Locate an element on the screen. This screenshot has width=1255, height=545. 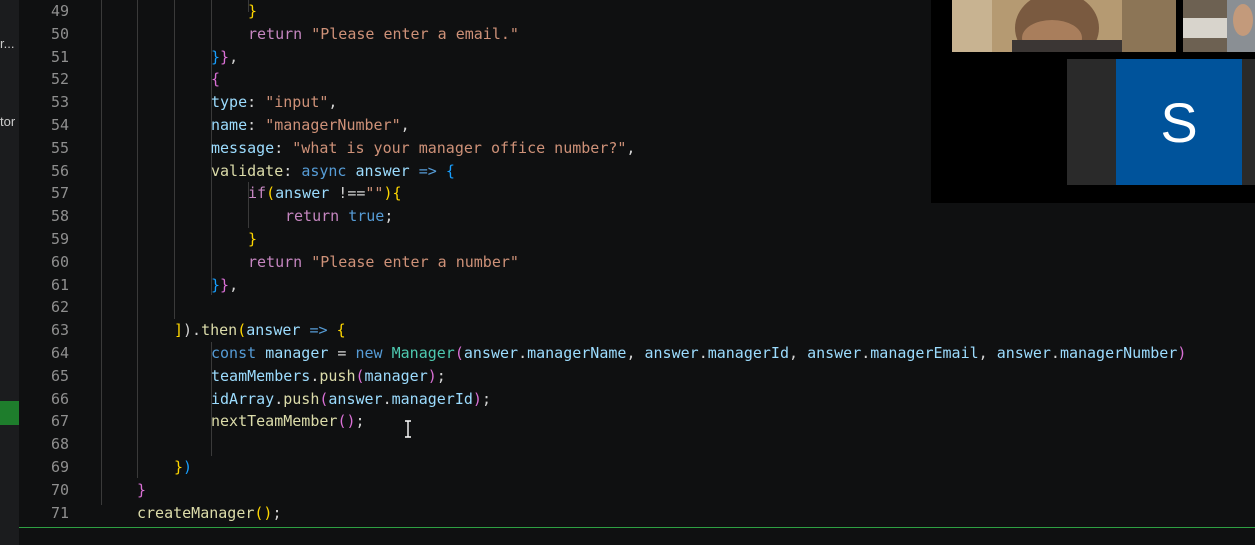
sidebar-active-indicator is located at coordinates (9, 413).